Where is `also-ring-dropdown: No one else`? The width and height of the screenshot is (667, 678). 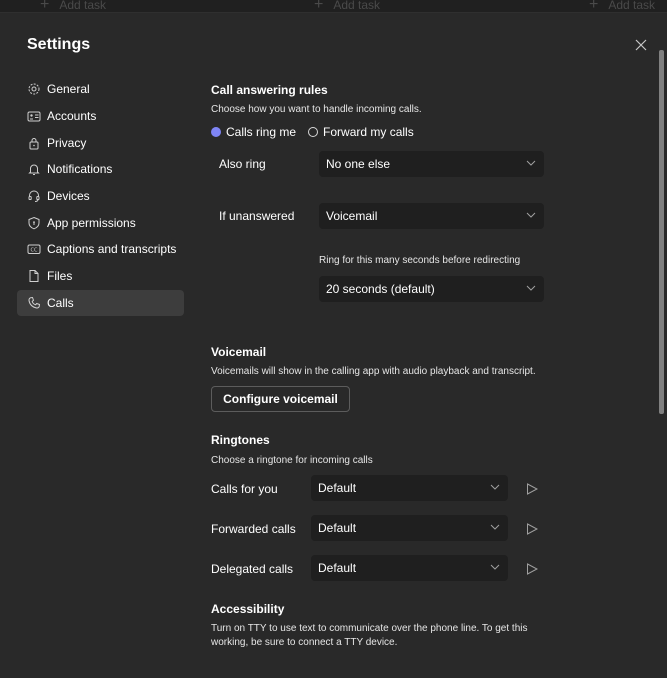 also-ring-dropdown: No one else is located at coordinates (431, 164).